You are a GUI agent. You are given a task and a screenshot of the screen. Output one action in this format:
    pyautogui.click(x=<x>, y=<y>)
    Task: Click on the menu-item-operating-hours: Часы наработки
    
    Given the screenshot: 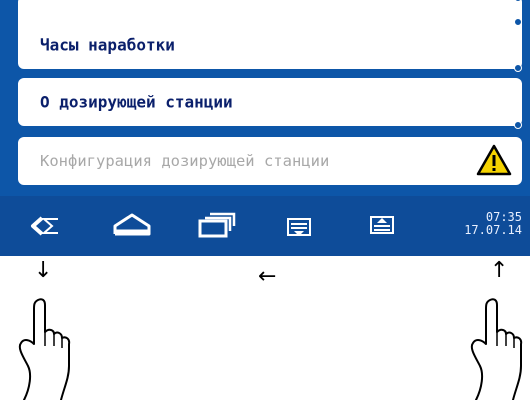 What is the action you would take?
    pyautogui.click(x=270, y=45)
    